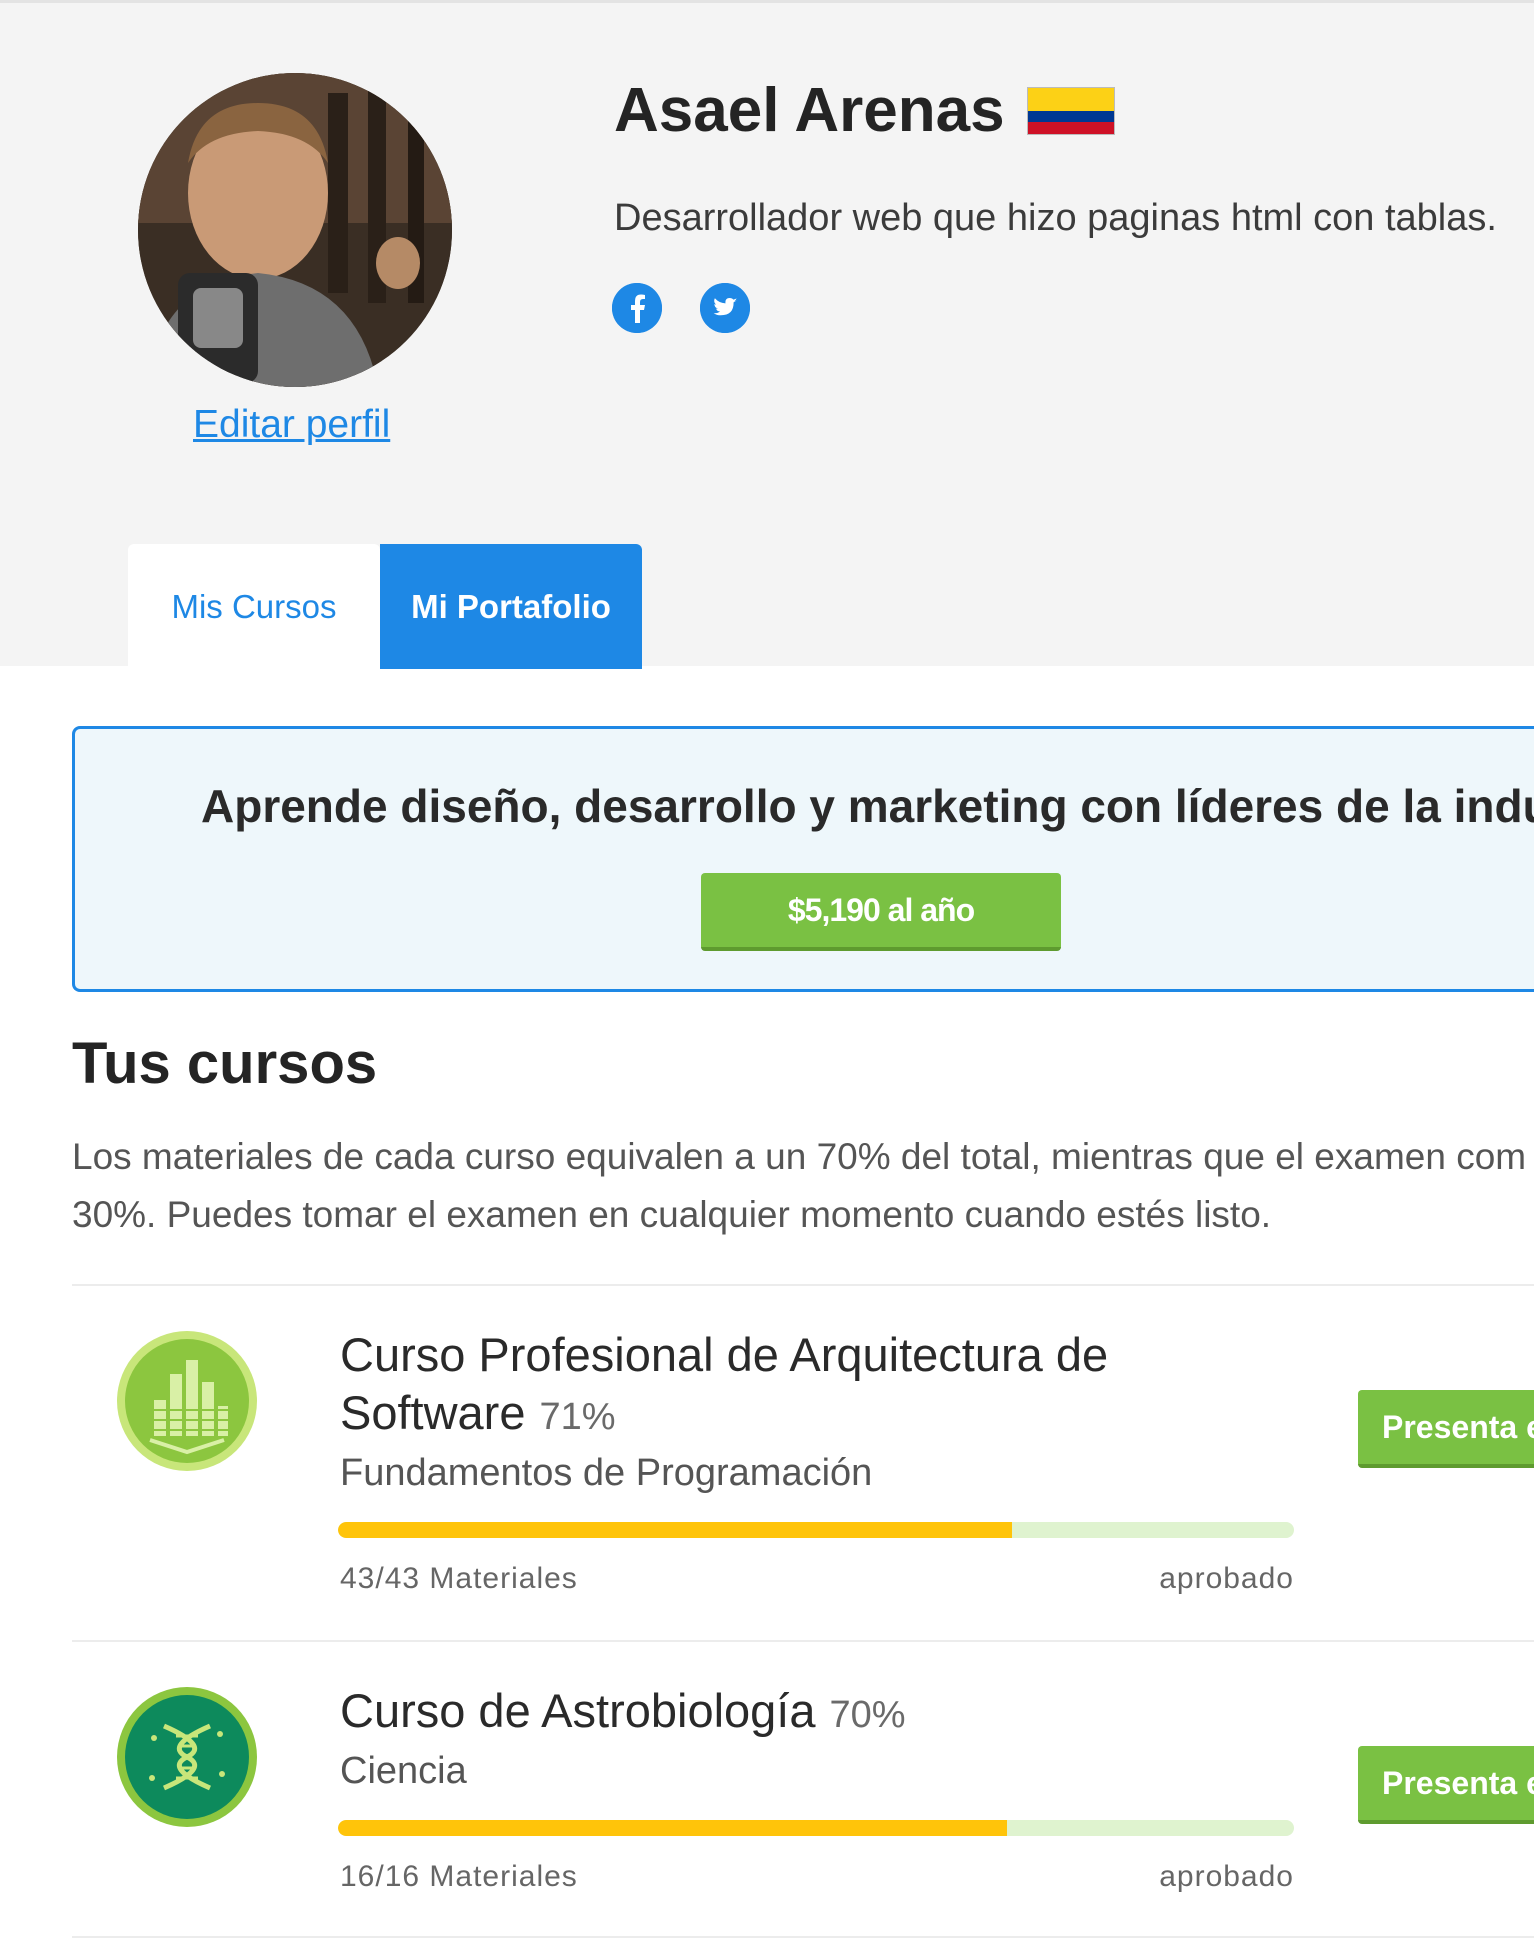 Image resolution: width=1534 pixels, height=1940 pixels. What do you see at coordinates (881, 912) in the screenshot?
I see `subscribe-button: $5,190 al año` at bounding box center [881, 912].